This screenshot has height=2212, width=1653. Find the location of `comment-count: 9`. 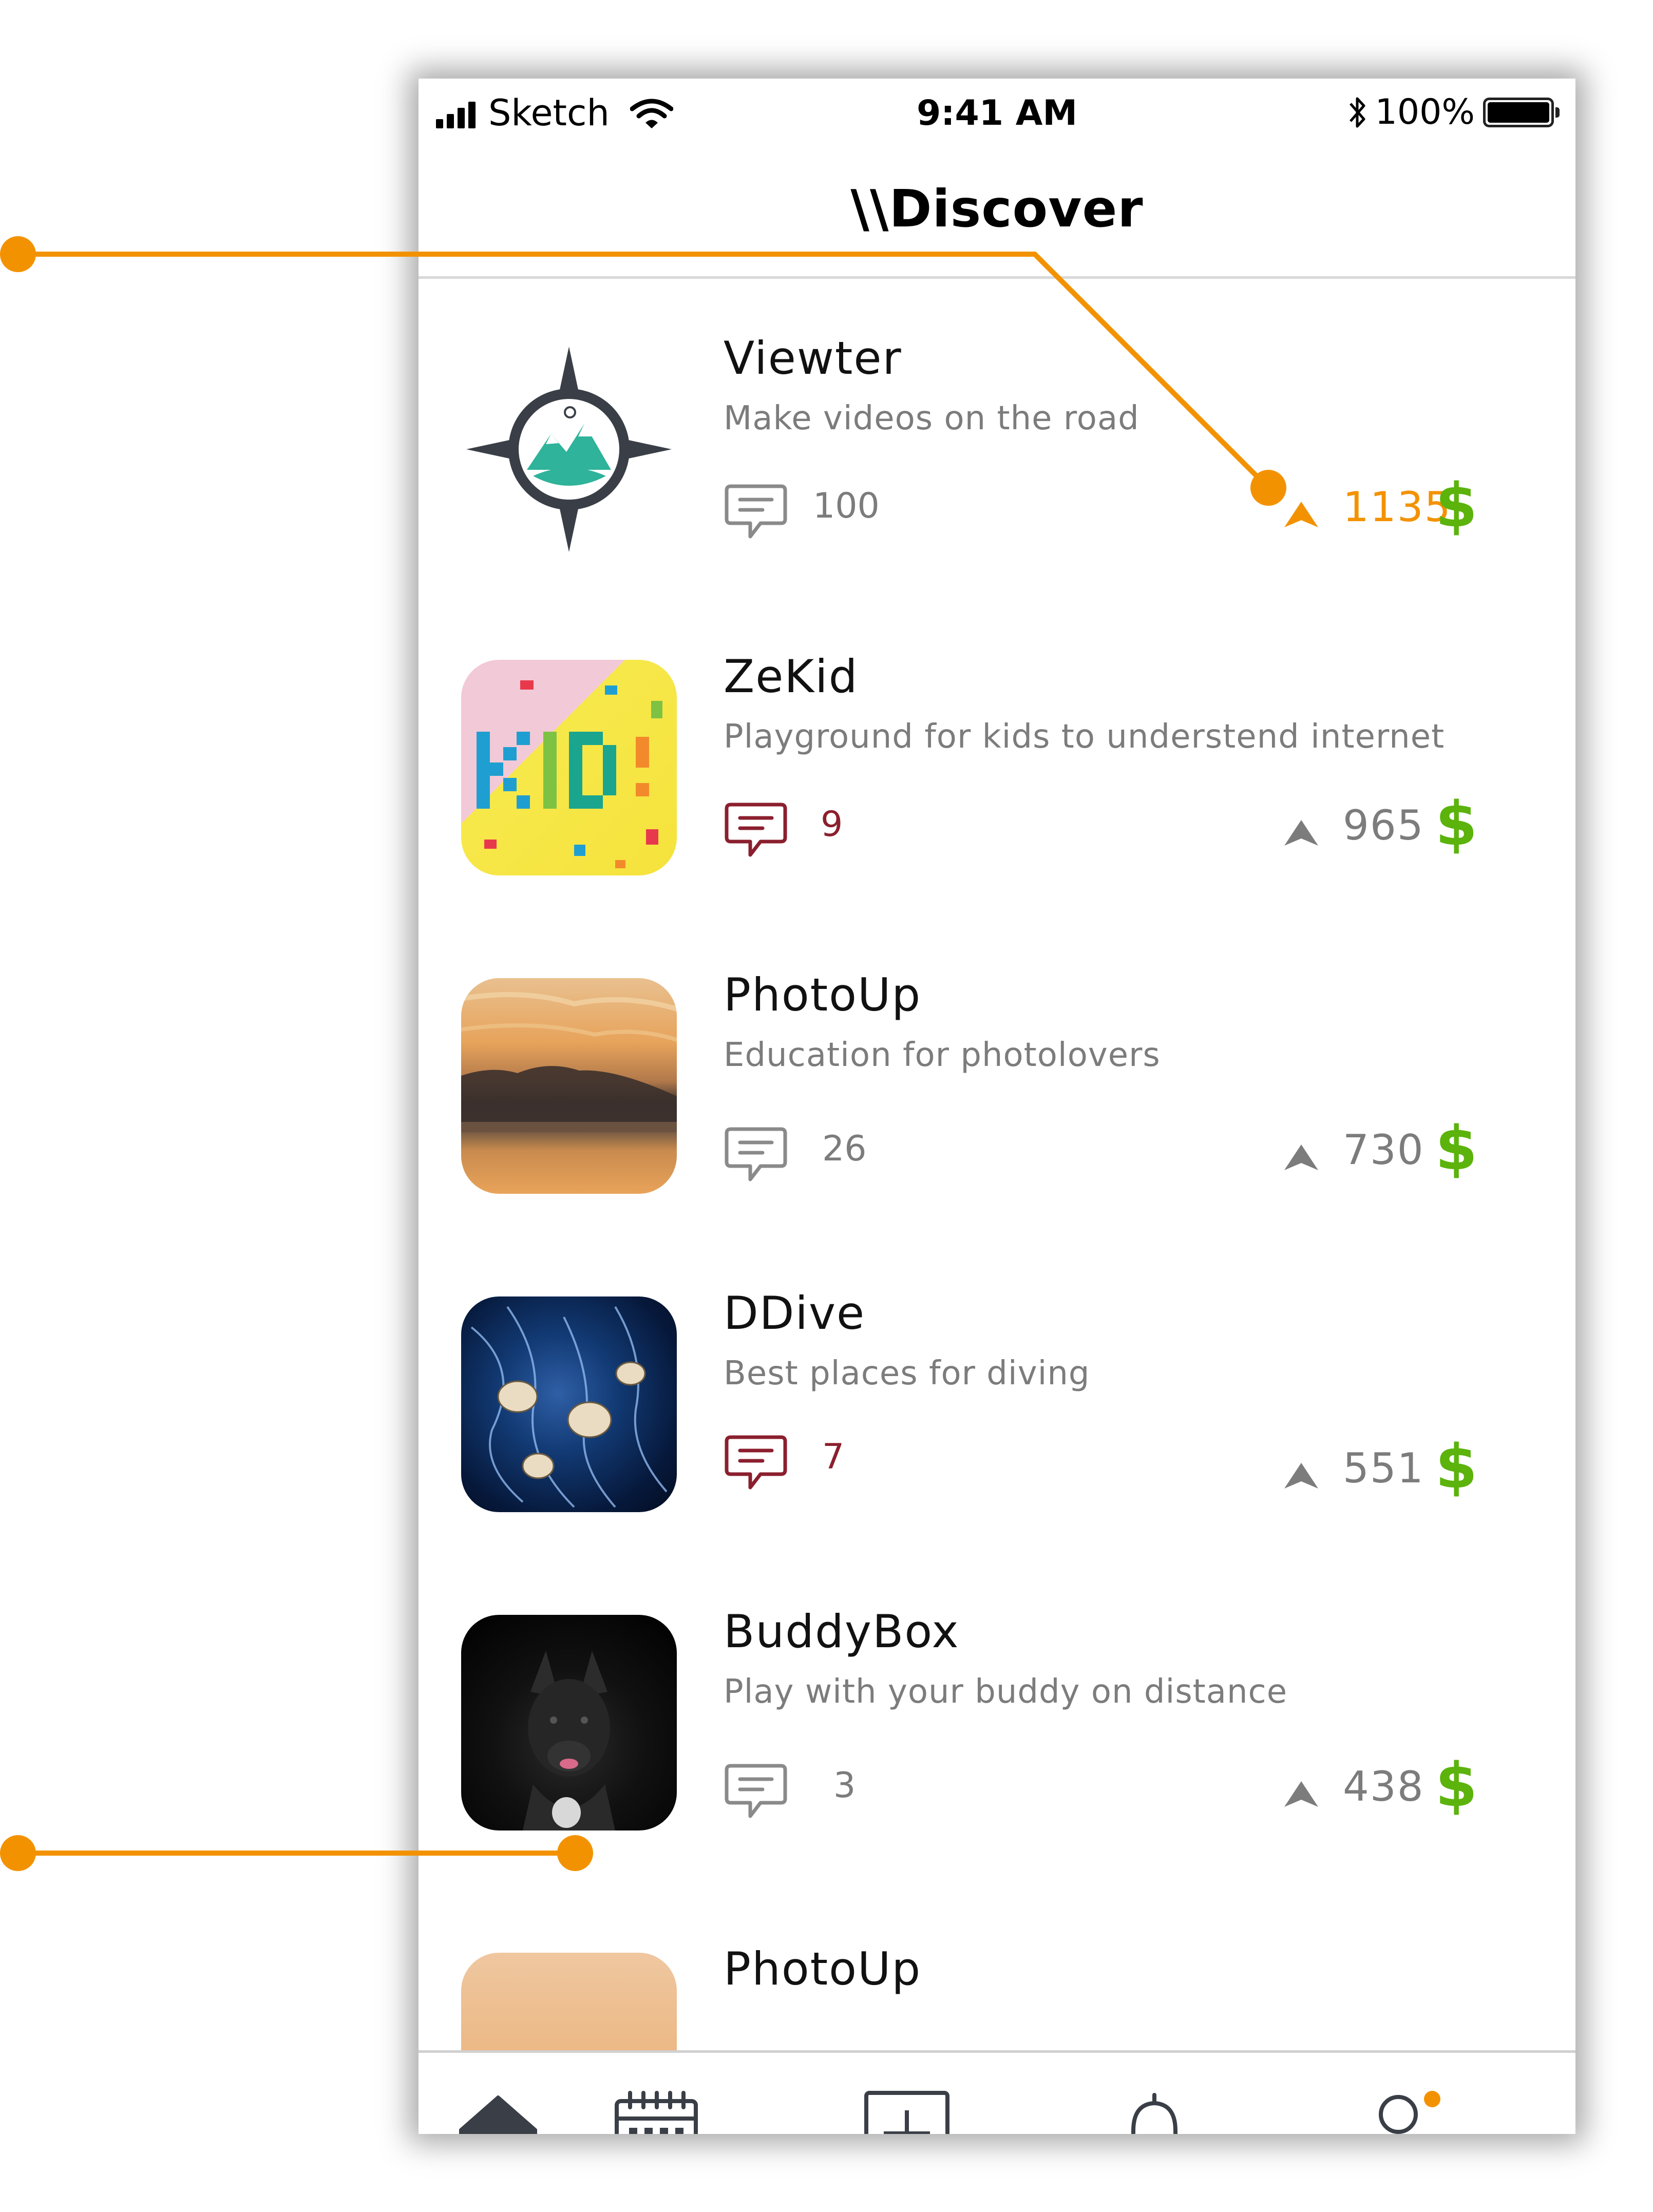

comment-count: 9 is located at coordinates (832, 824).